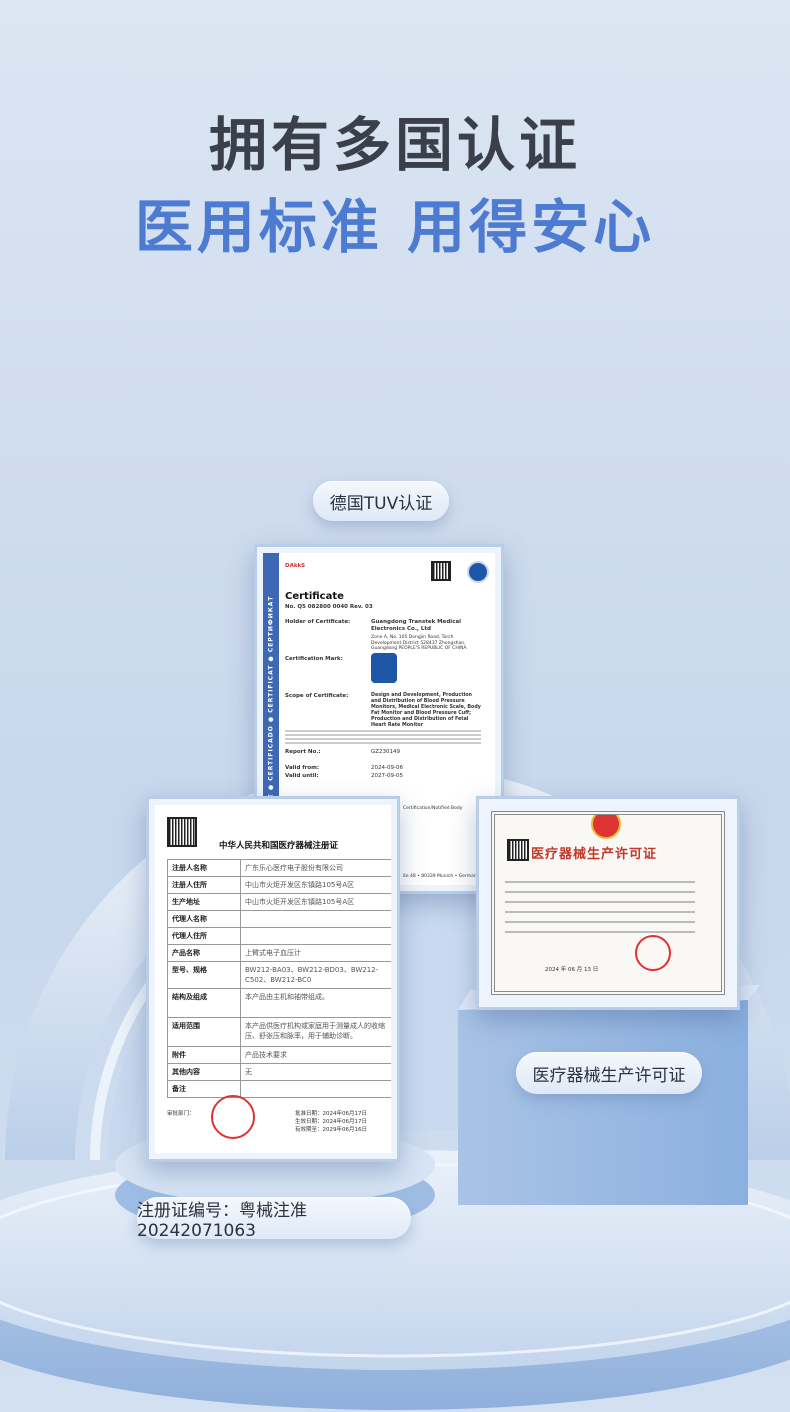 The width and height of the screenshot is (790, 1412). I want to click on license-date: 2024 年 06 月 13 日, so click(572, 970).